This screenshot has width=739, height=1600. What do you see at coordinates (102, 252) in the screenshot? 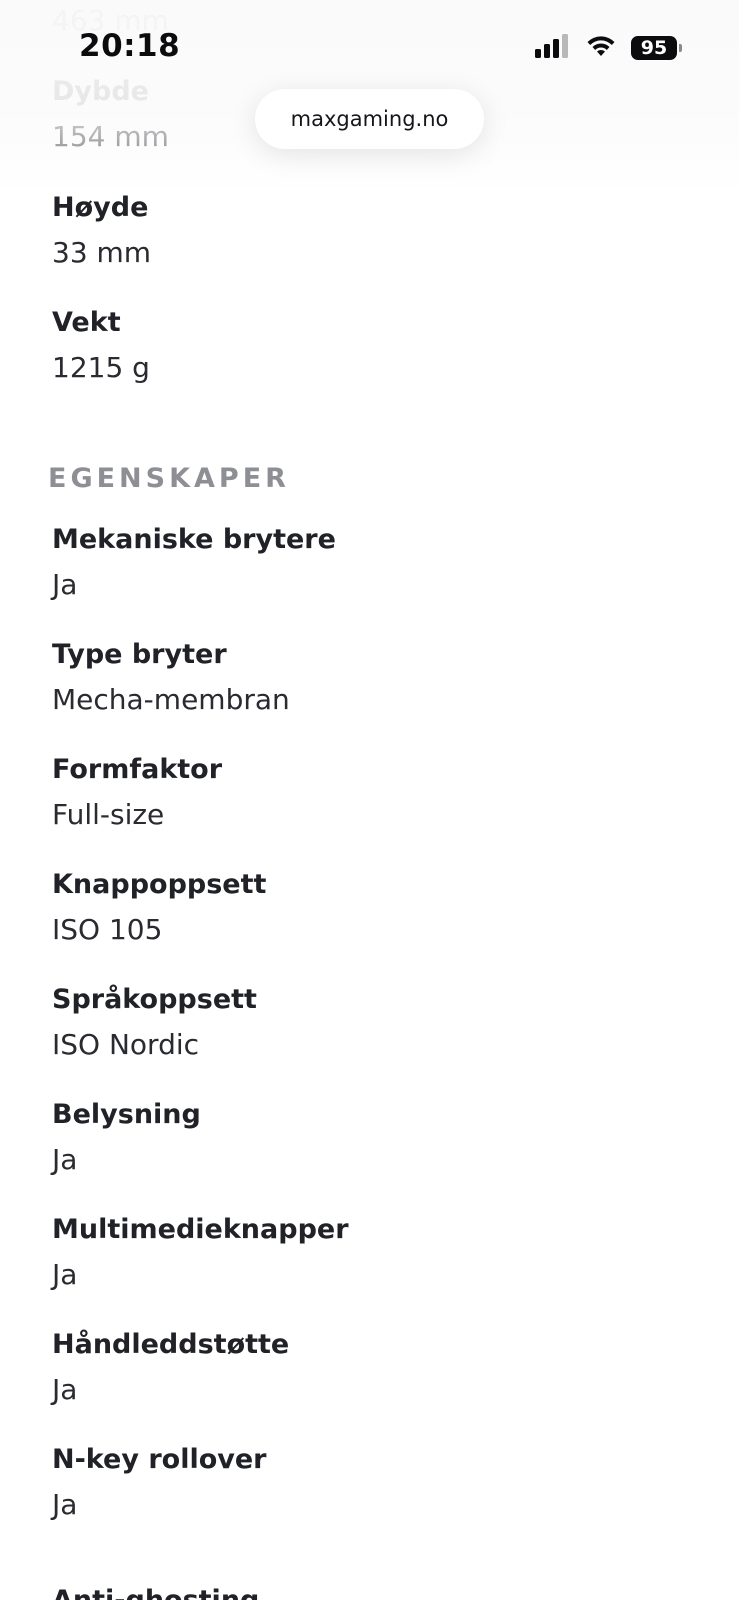
I see `spec-value: 33 mm` at bounding box center [102, 252].